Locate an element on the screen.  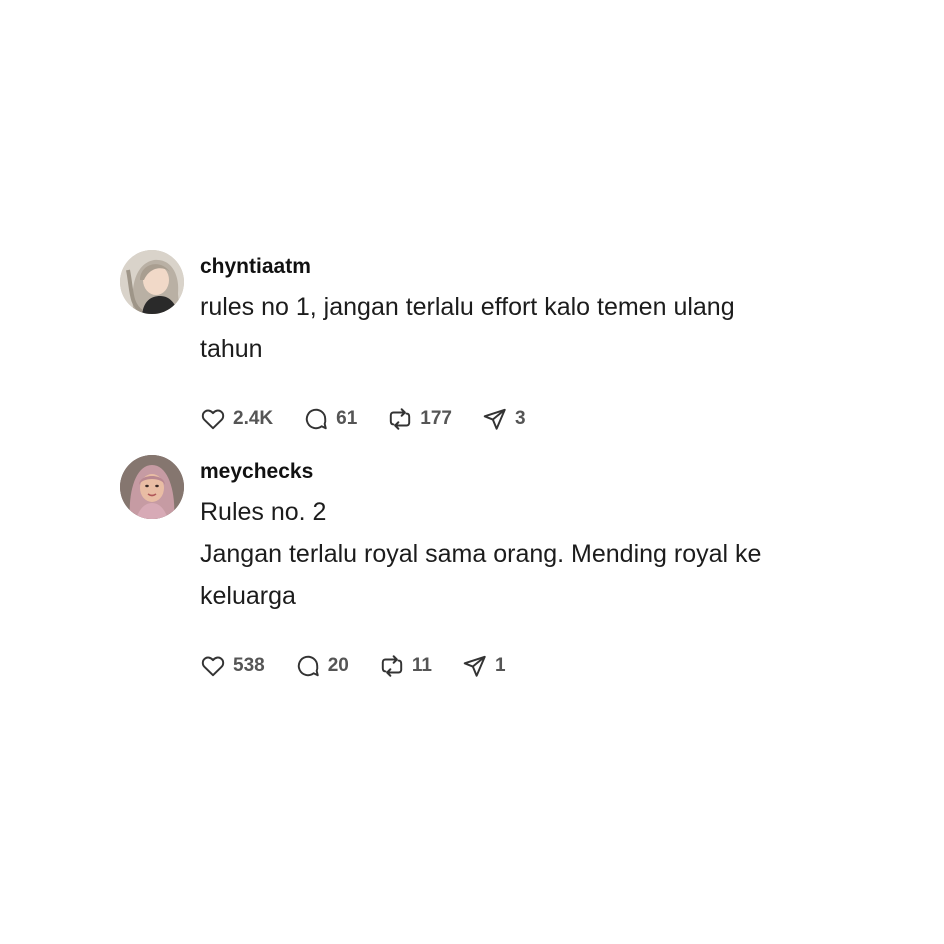
share-button: 3 is located at coordinates (504, 419).